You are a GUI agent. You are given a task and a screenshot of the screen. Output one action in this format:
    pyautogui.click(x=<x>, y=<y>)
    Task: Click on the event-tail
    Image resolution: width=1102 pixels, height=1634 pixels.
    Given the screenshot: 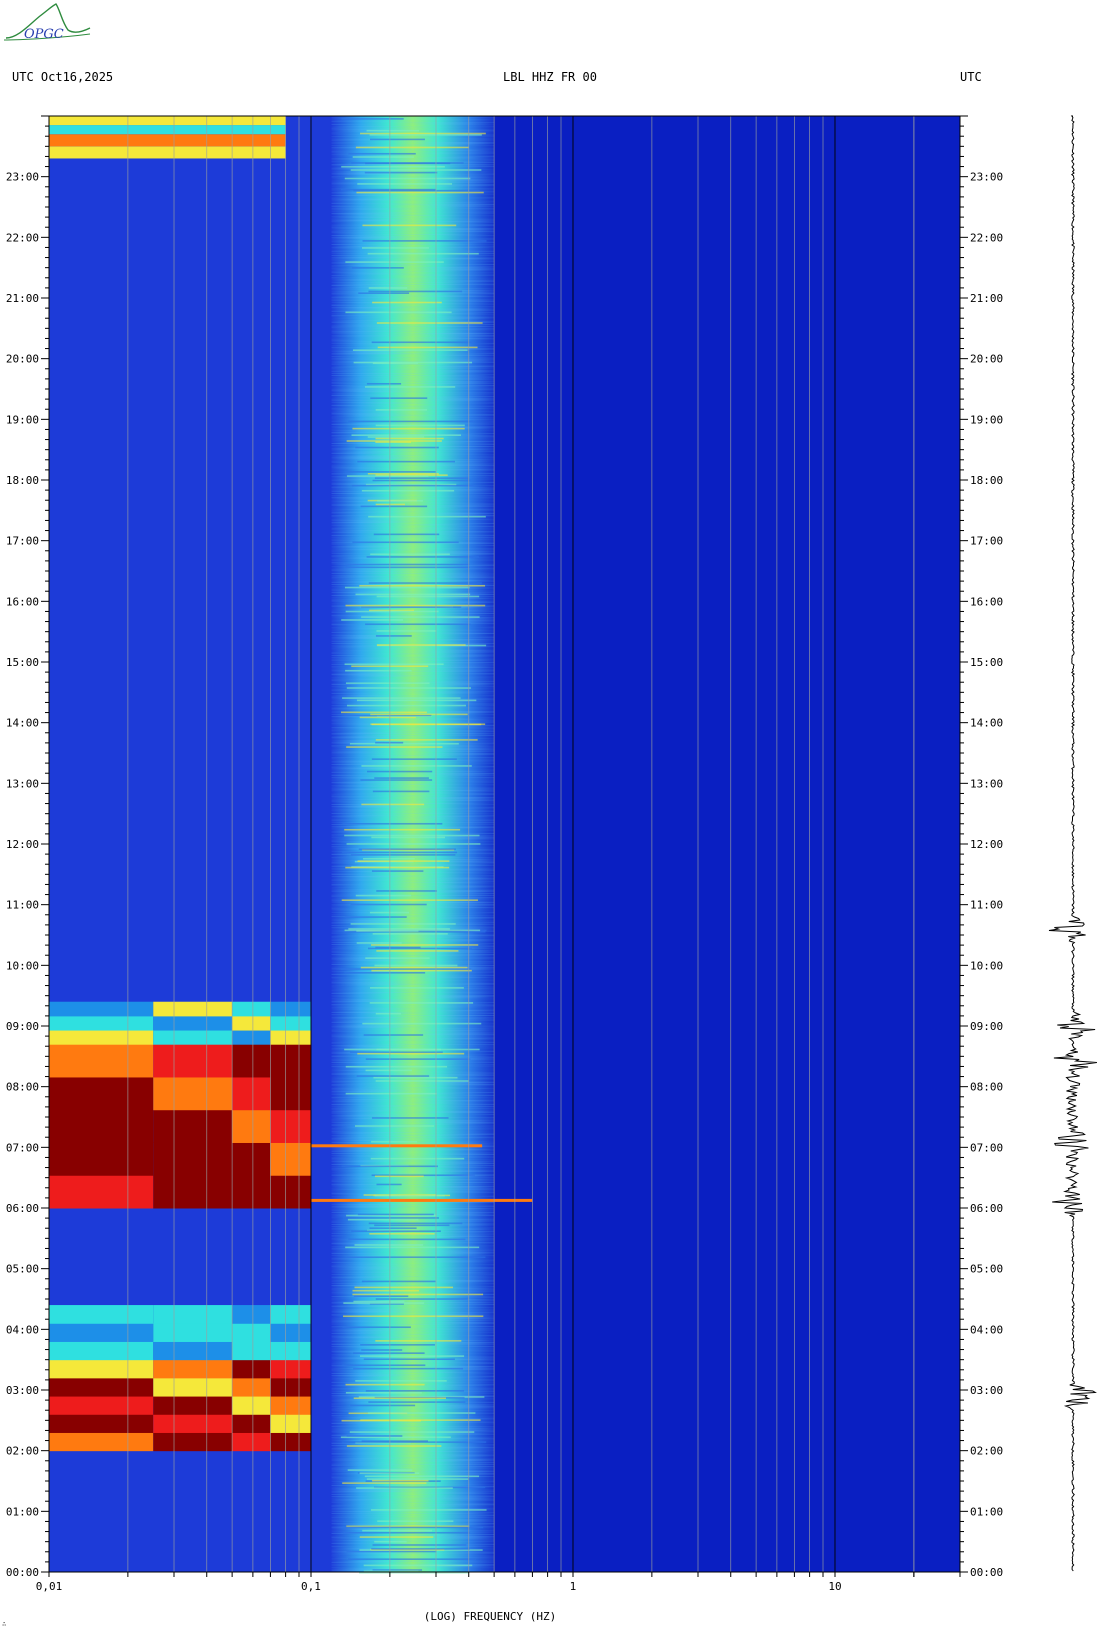 What is the action you would take?
    pyautogui.click(x=421, y=1200)
    